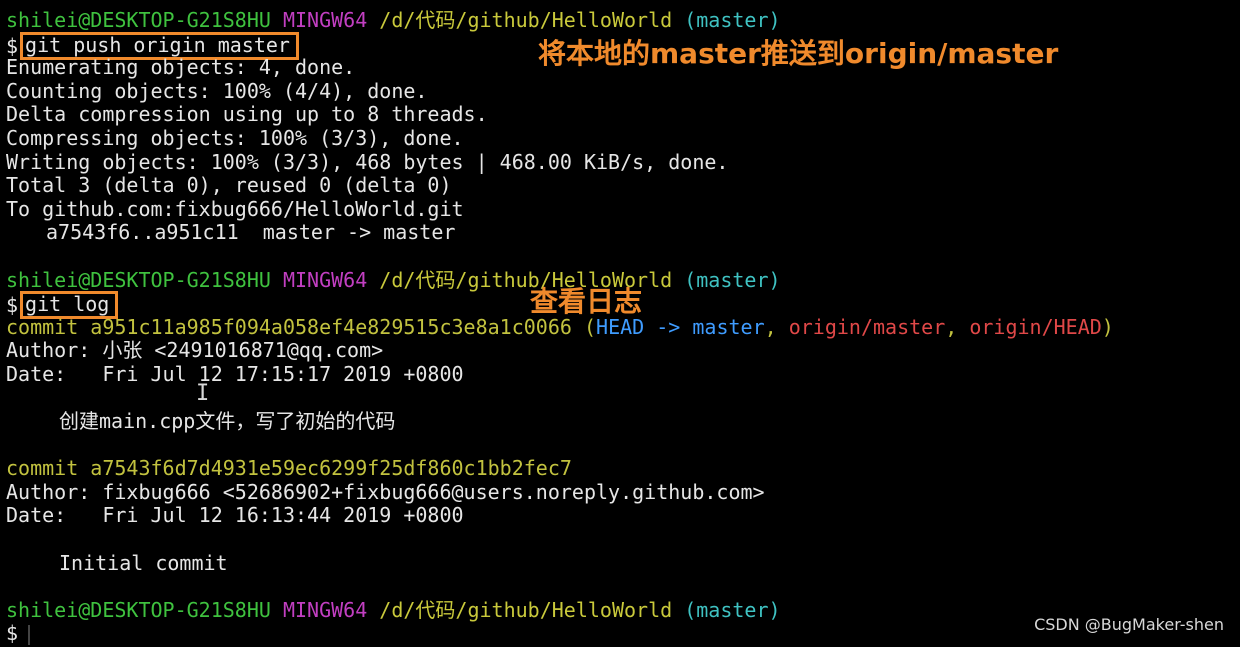  Describe the element at coordinates (203, 393) in the screenshot. I see `ibeam-cursor-icon: I` at that location.